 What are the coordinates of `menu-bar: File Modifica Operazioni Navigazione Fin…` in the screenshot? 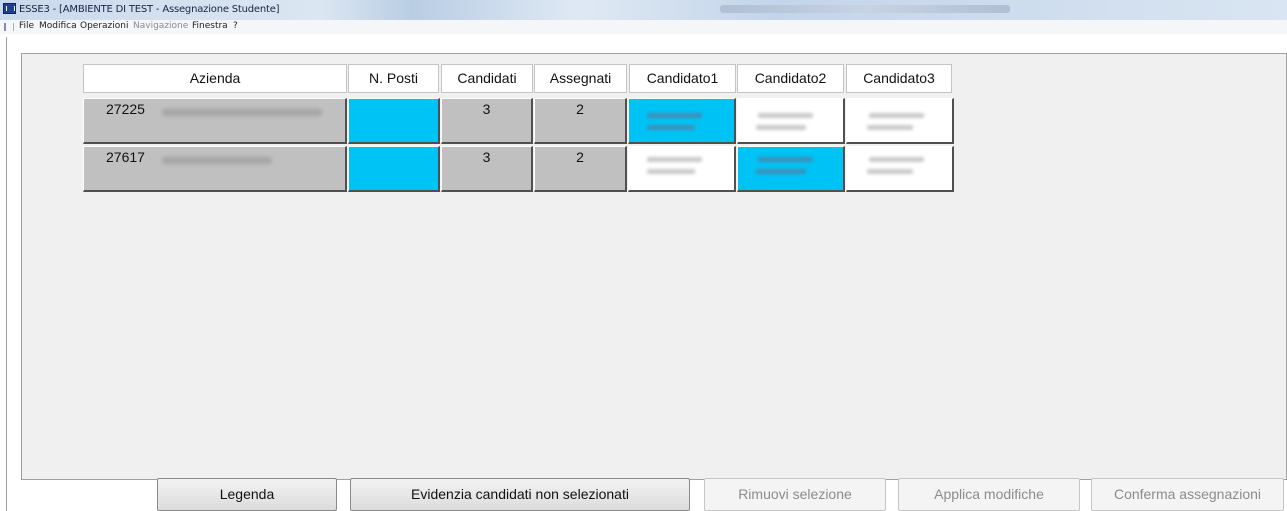 It's located at (643, 27).